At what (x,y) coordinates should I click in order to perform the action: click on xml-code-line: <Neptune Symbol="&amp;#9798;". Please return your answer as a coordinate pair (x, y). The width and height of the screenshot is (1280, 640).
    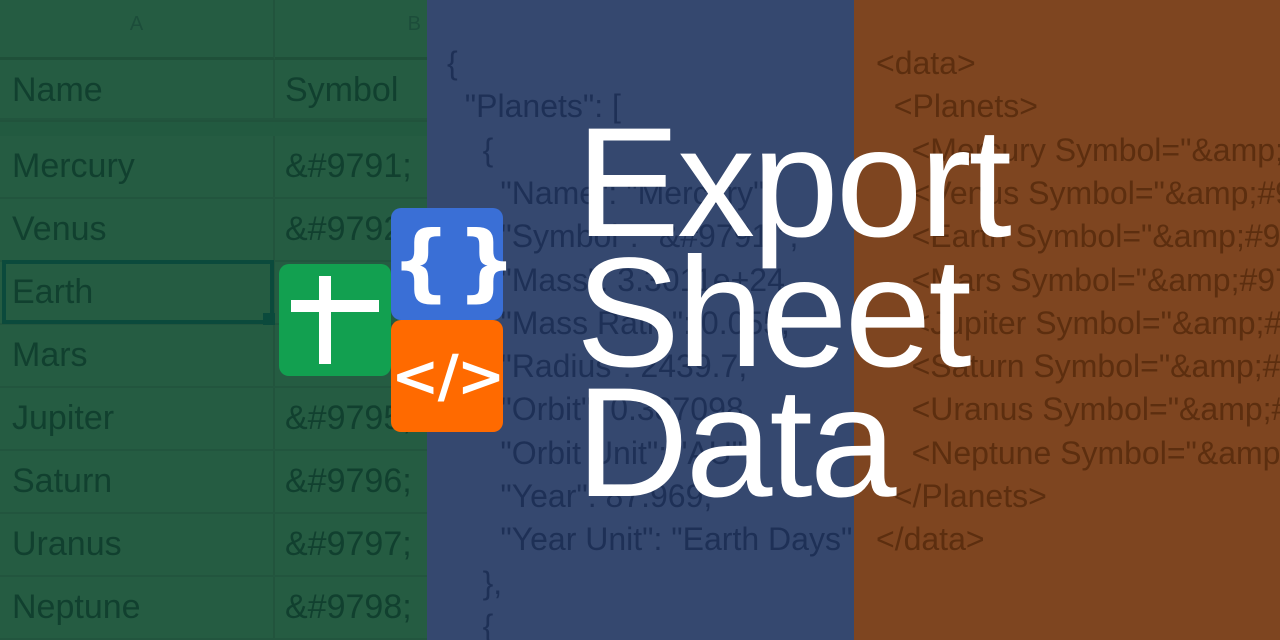
    Looking at the image, I should click on (1095, 452).